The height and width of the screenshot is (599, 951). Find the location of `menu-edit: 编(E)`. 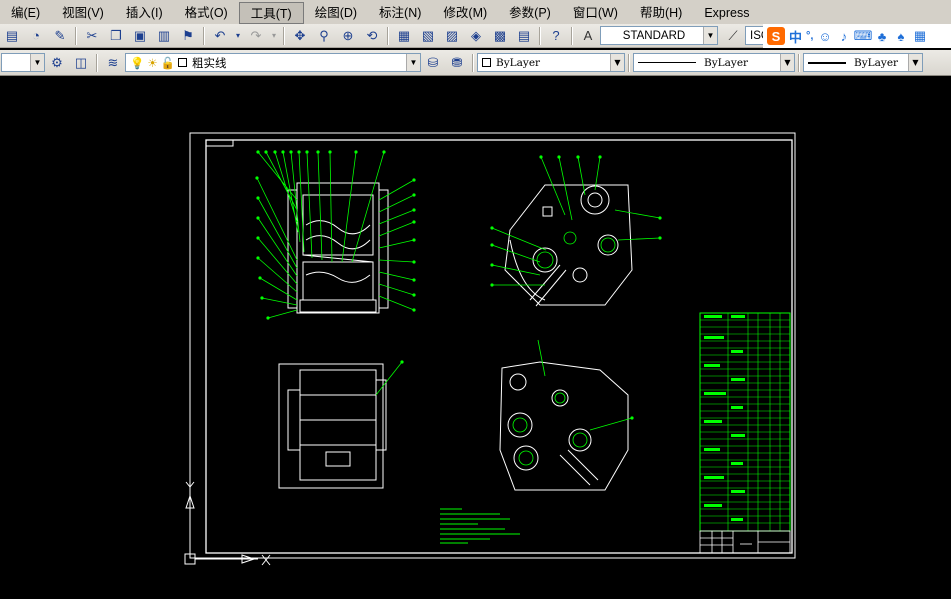

menu-edit: 编(E) is located at coordinates (25, 13).